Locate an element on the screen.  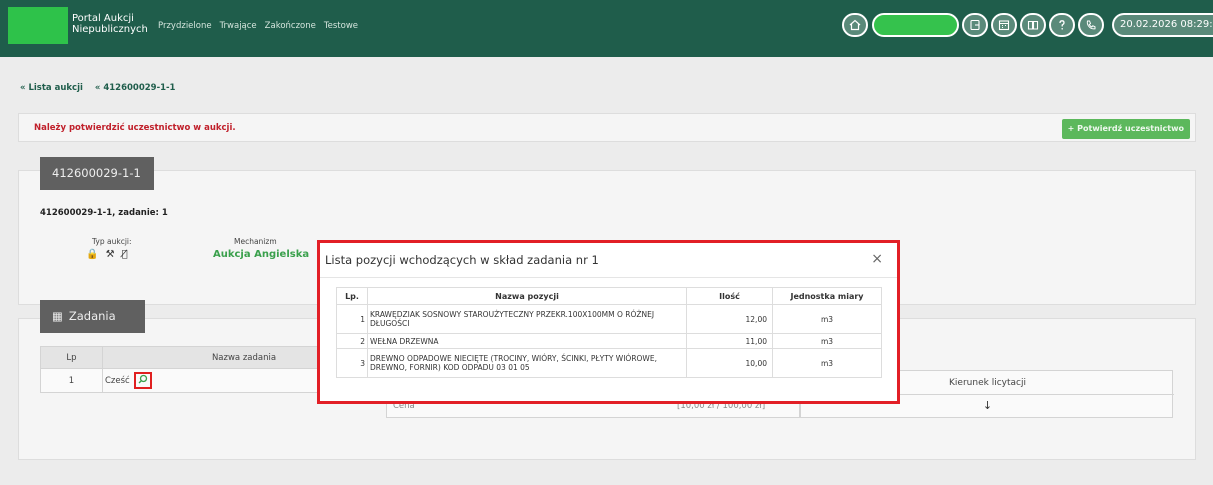
col-item-qty: Ilość is located at coordinates (729, 296).